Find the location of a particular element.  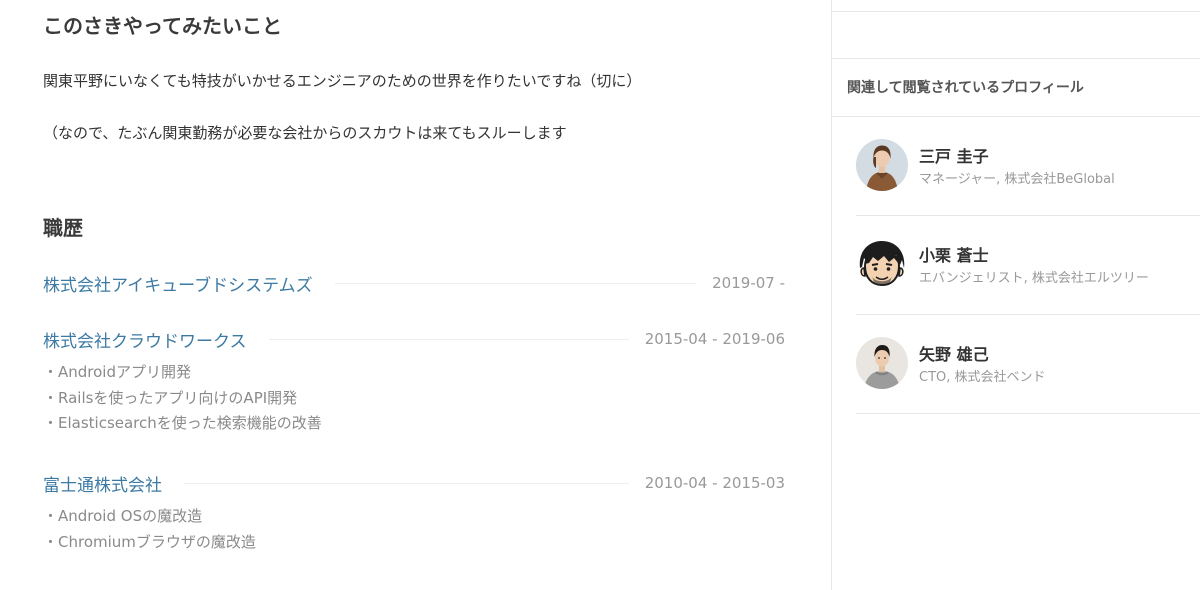

profile-role: CTO, 株式会社ベンド is located at coordinates (982, 377).